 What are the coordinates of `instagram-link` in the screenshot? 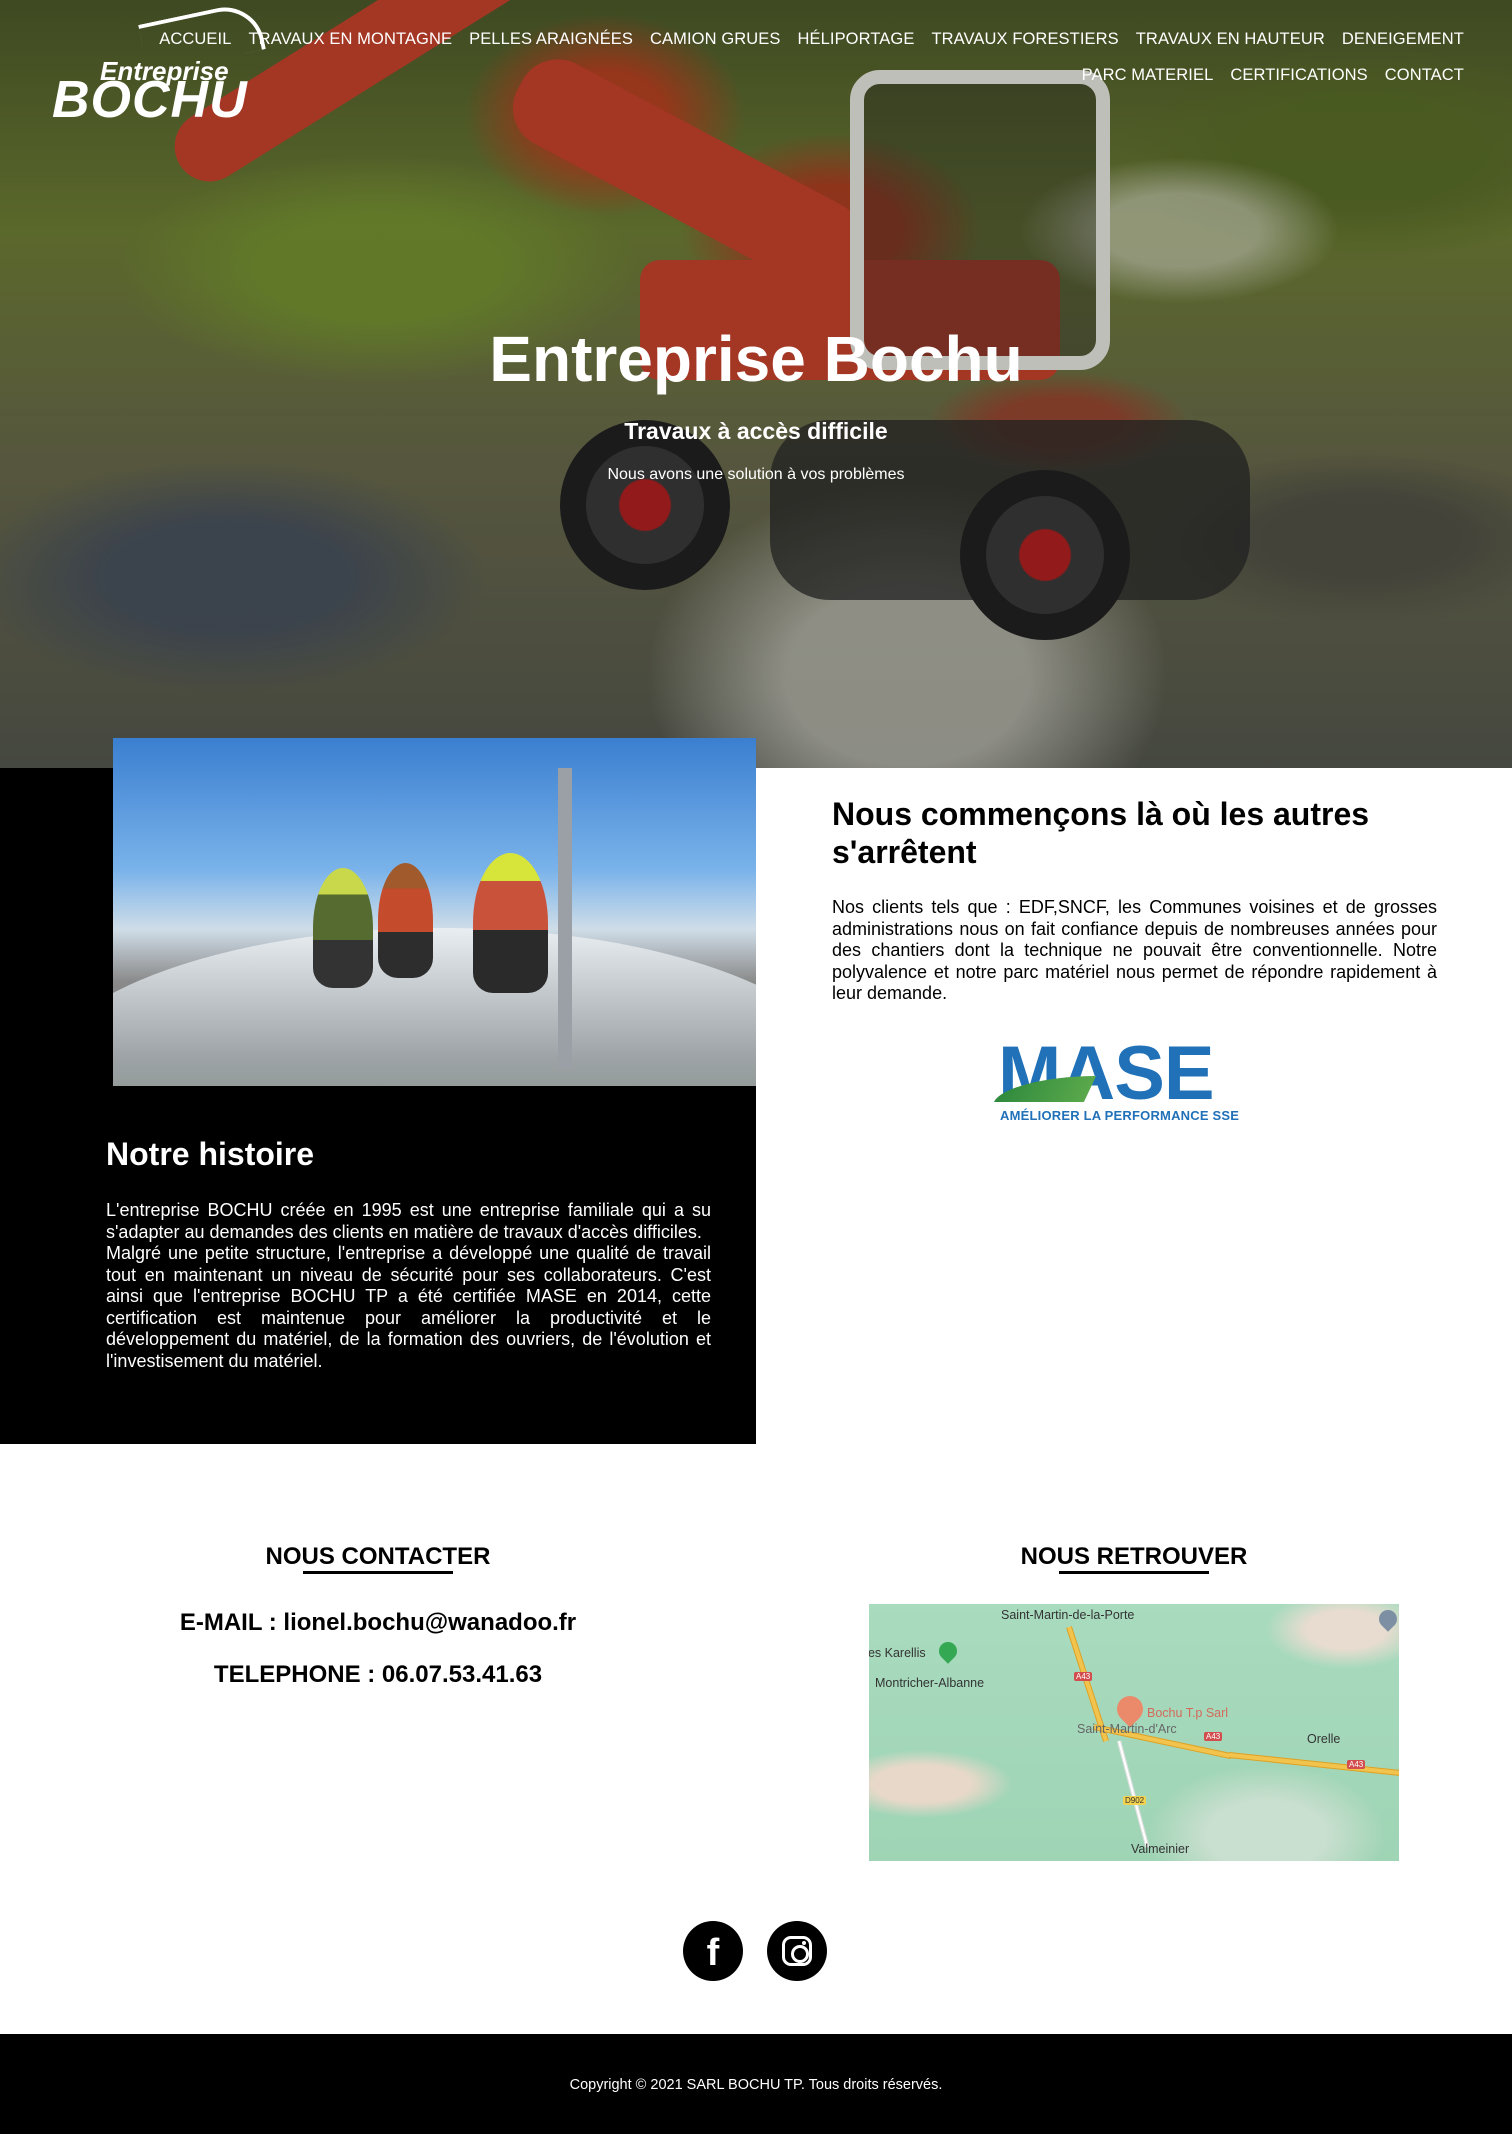 It's located at (797, 1951).